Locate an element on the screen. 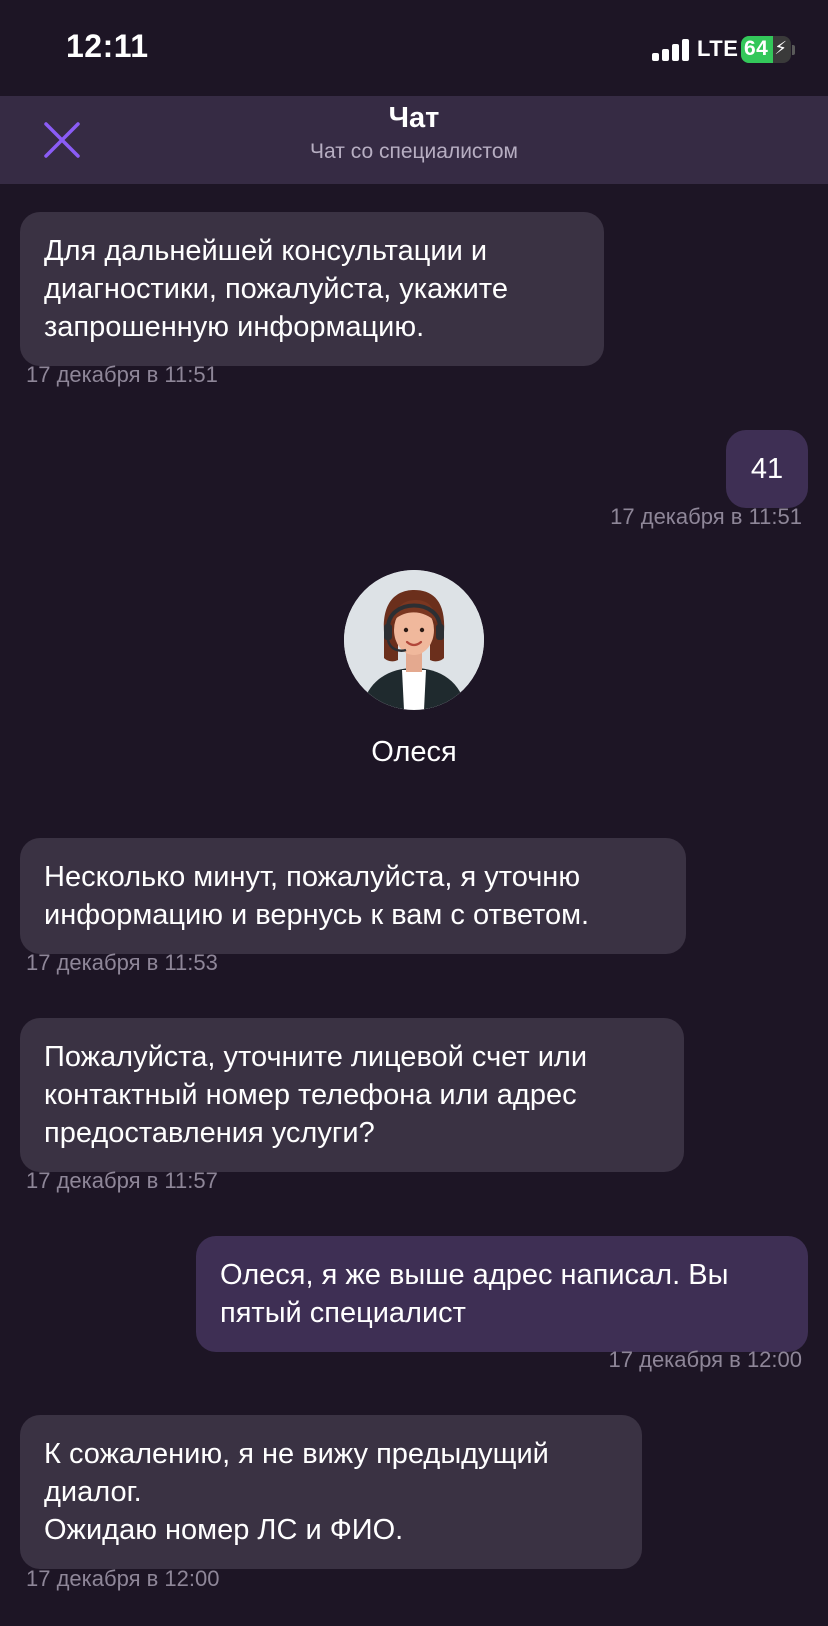  chat-header: Чат Чат со специалистом is located at coordinates (414, 140).